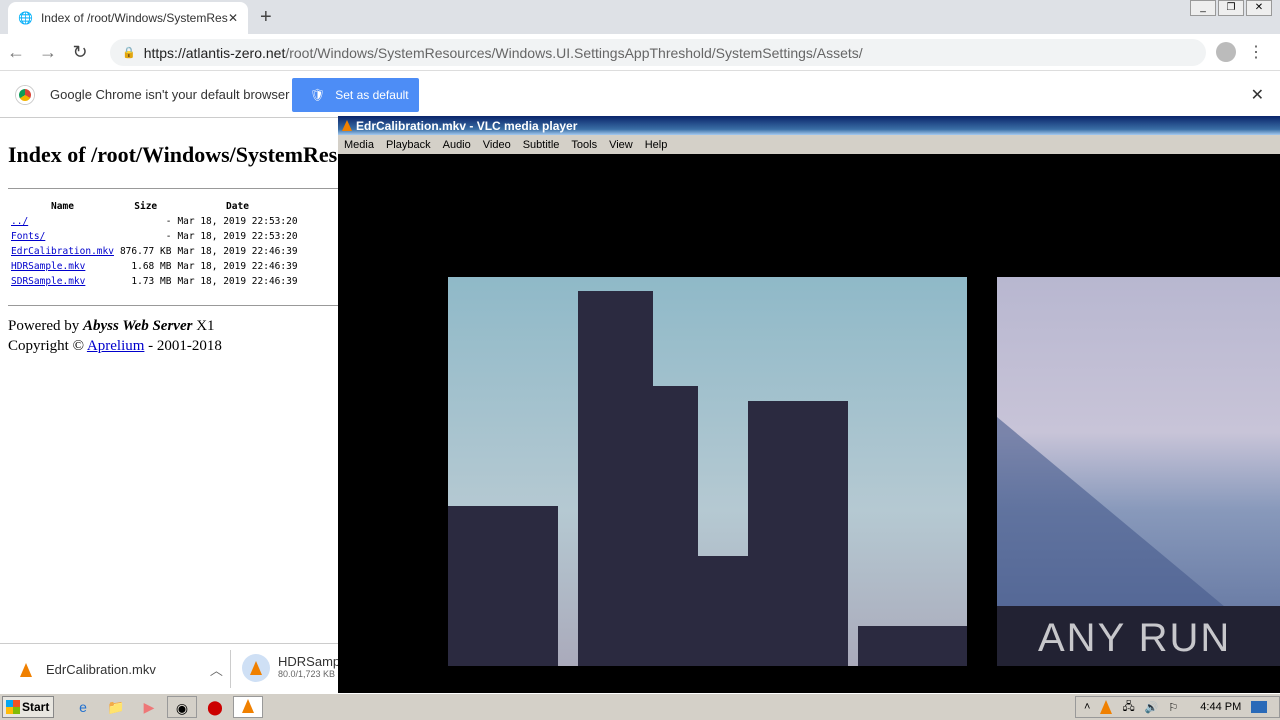 This screenshot has height=720, width=1280. What do you see at coordinates (1259, 707) in the screenshot?
I see `show-desktop-icon` at bounding box center [1259, 707].